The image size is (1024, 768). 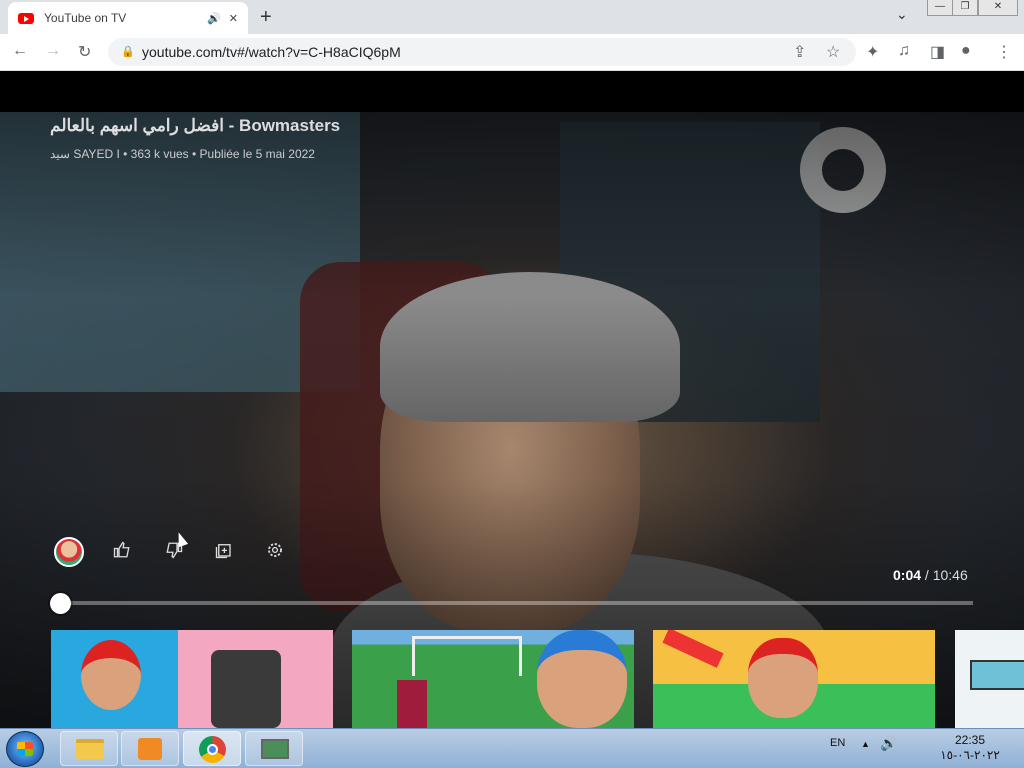 What do you see at coordinates (970, 740) in the screenshot?
I see `clock-time: 22:35` at bounding box center [970, 740].